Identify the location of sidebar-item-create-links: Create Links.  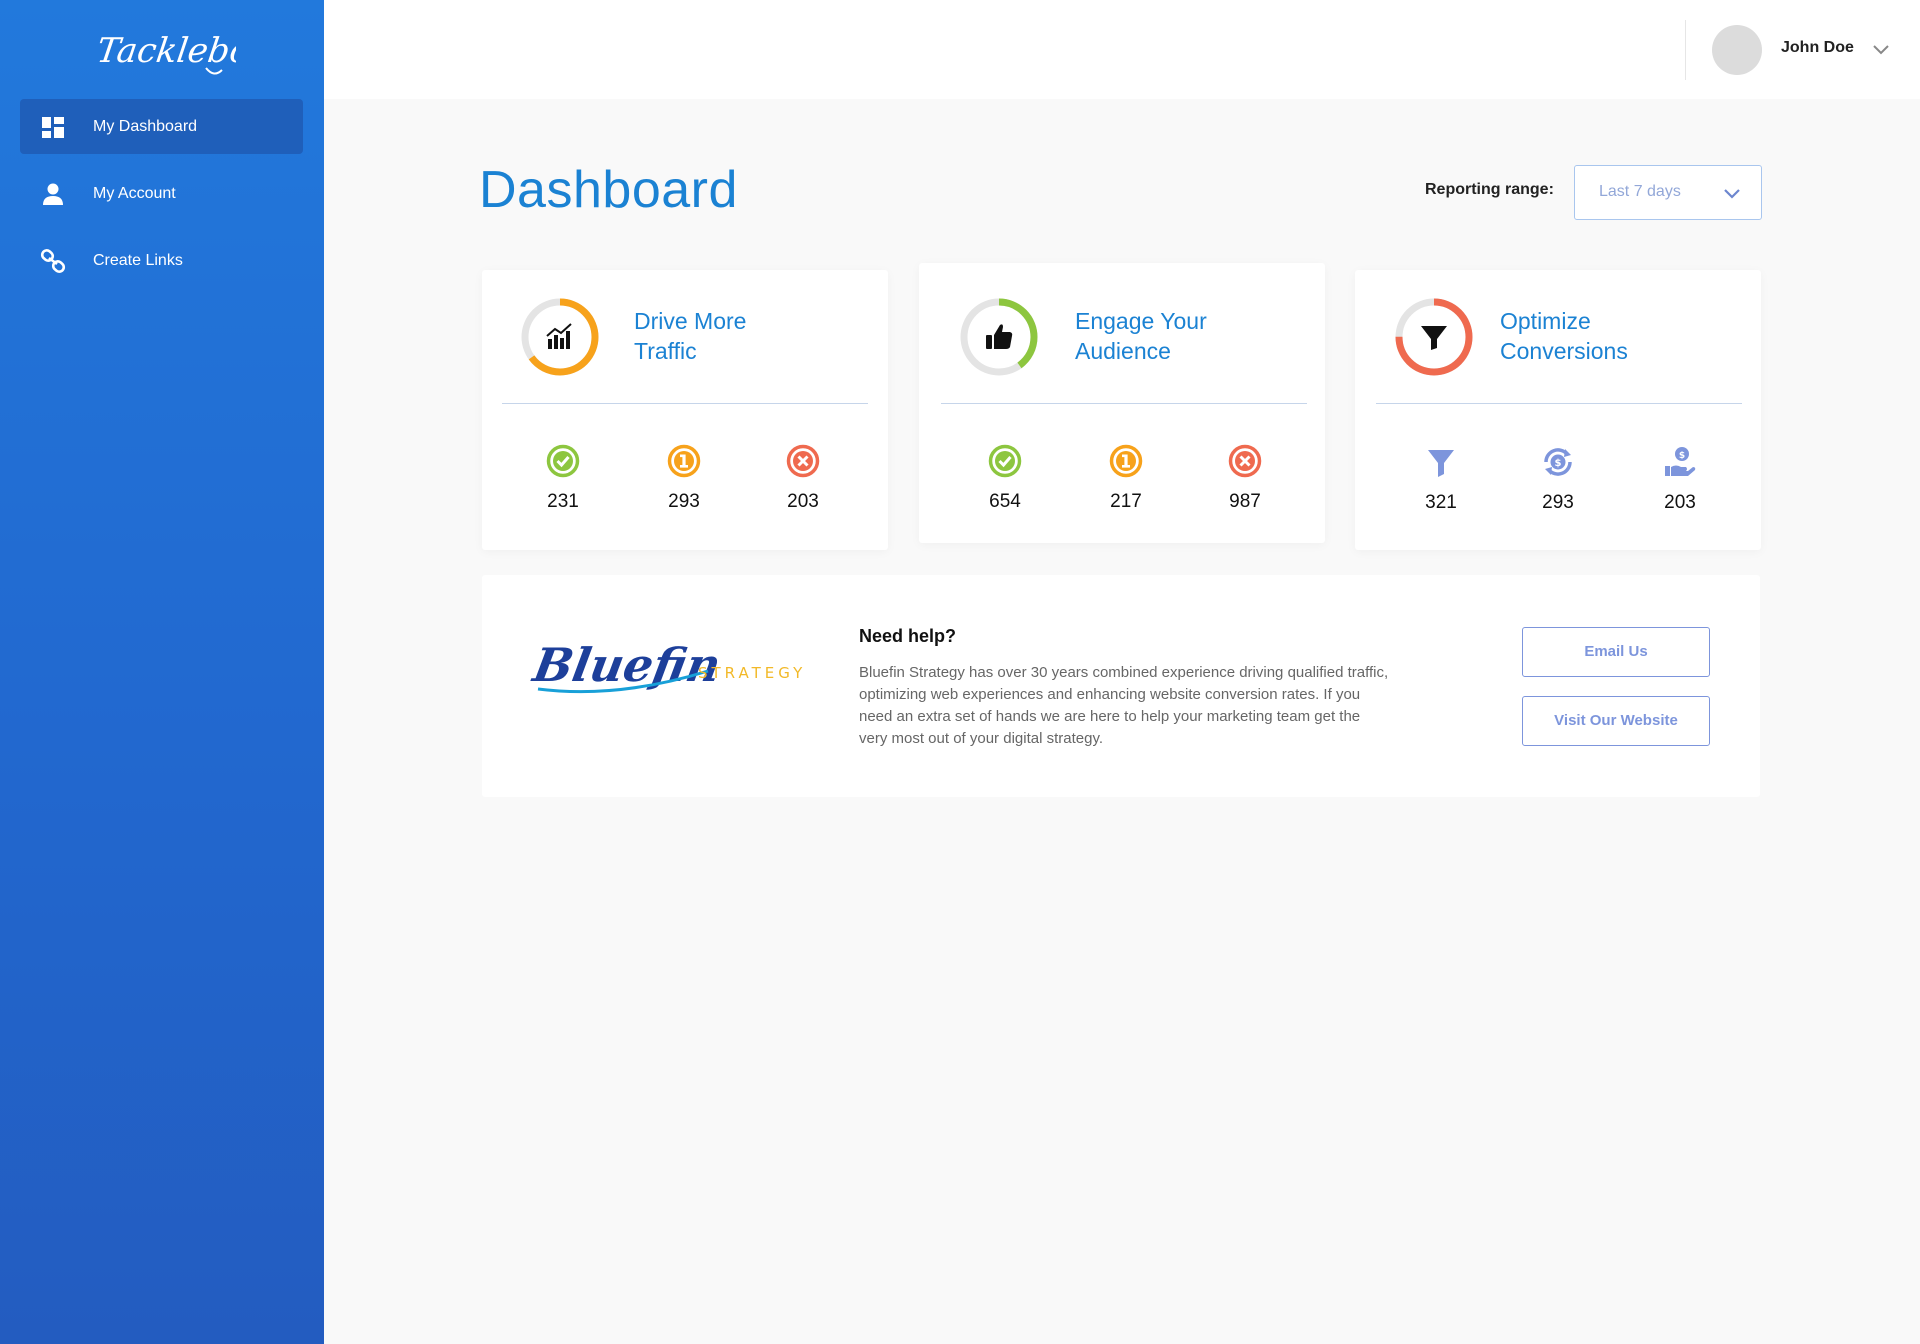
(161, 260).